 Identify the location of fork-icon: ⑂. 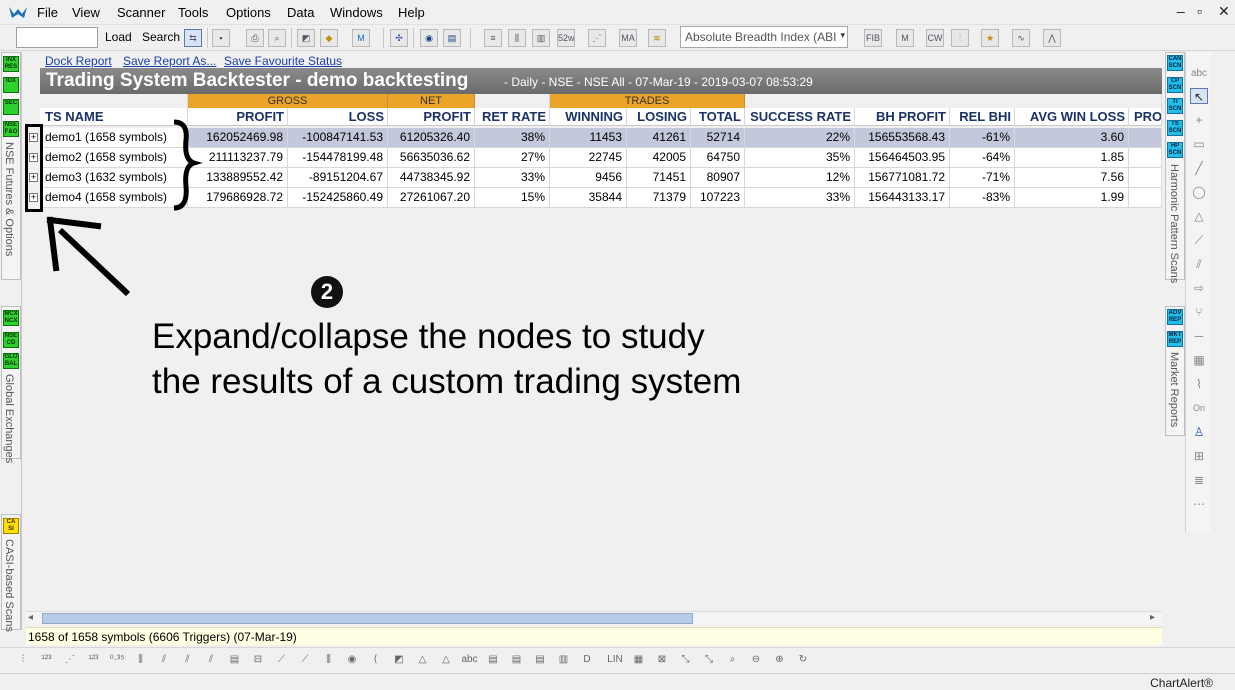
(1199, 312).